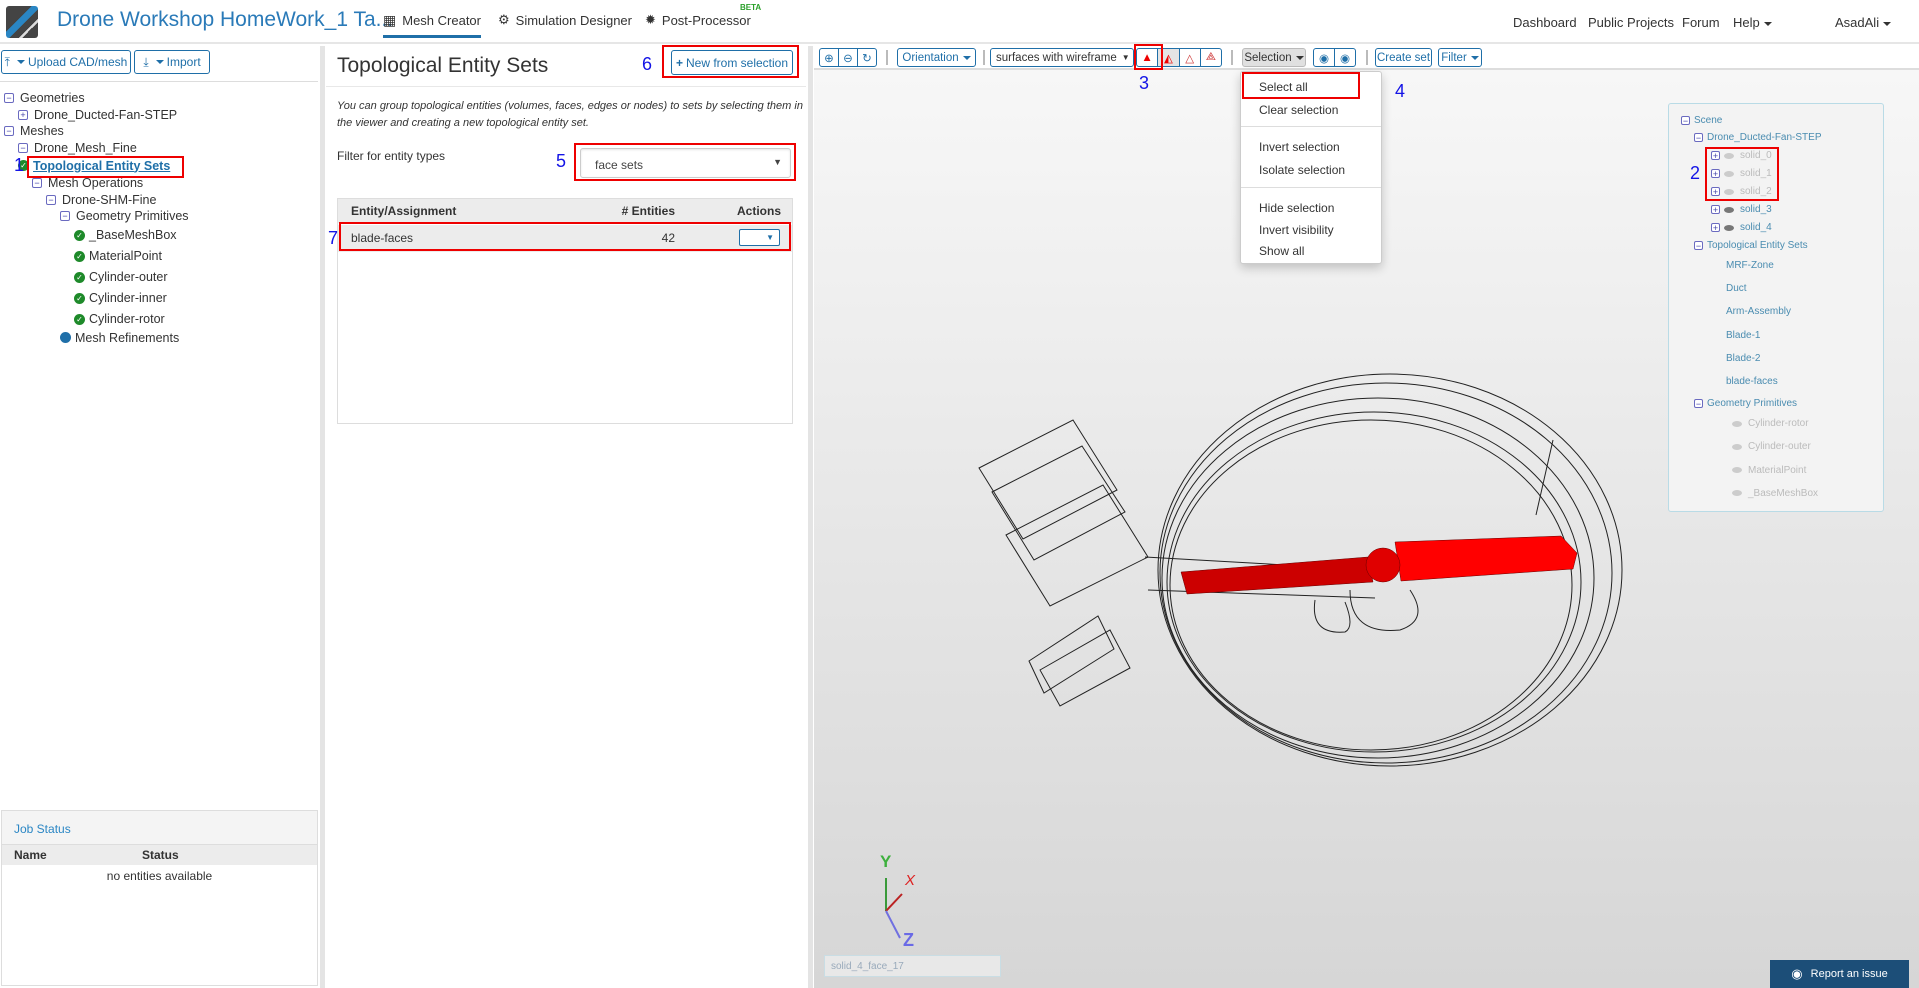 The width and height of the screenshot is (1919, 988). I want to click on tree-item: ✓ MaterialPoint, so click(159, 256).